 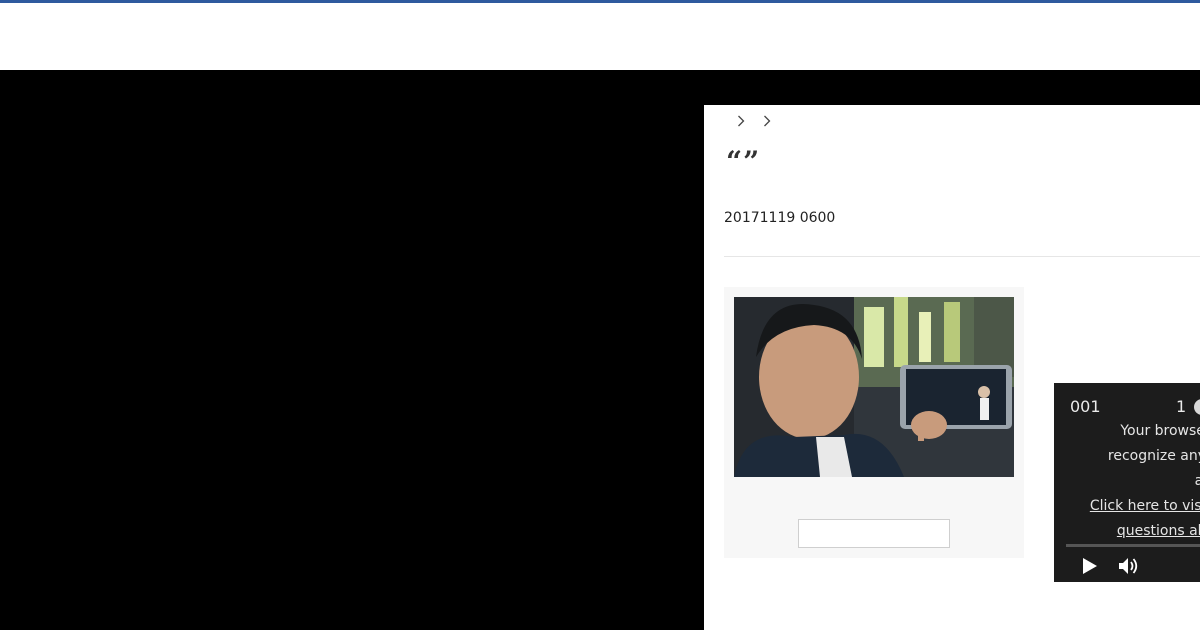 I want to click on volume-icon, so click(x=1129, y=566).